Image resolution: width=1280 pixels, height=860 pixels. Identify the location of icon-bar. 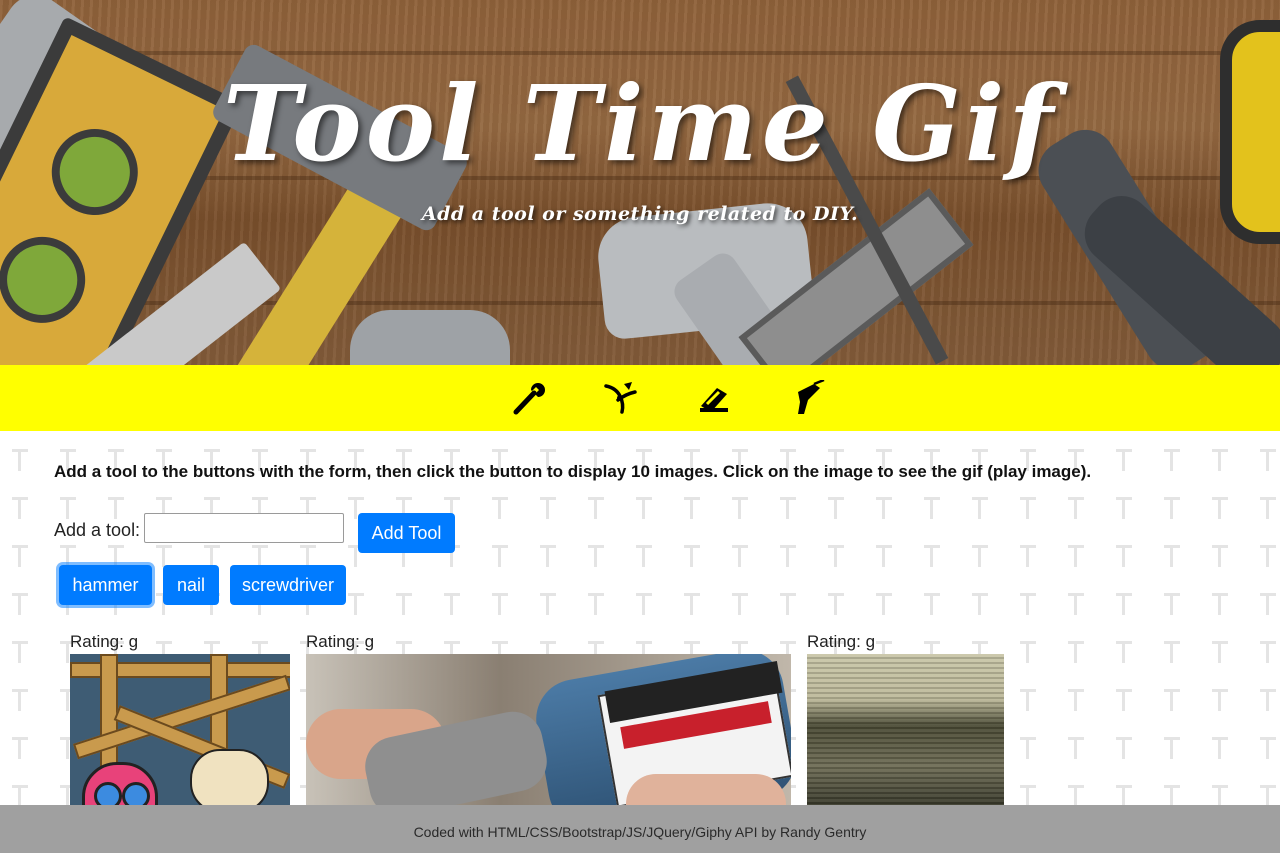
(640, 398).